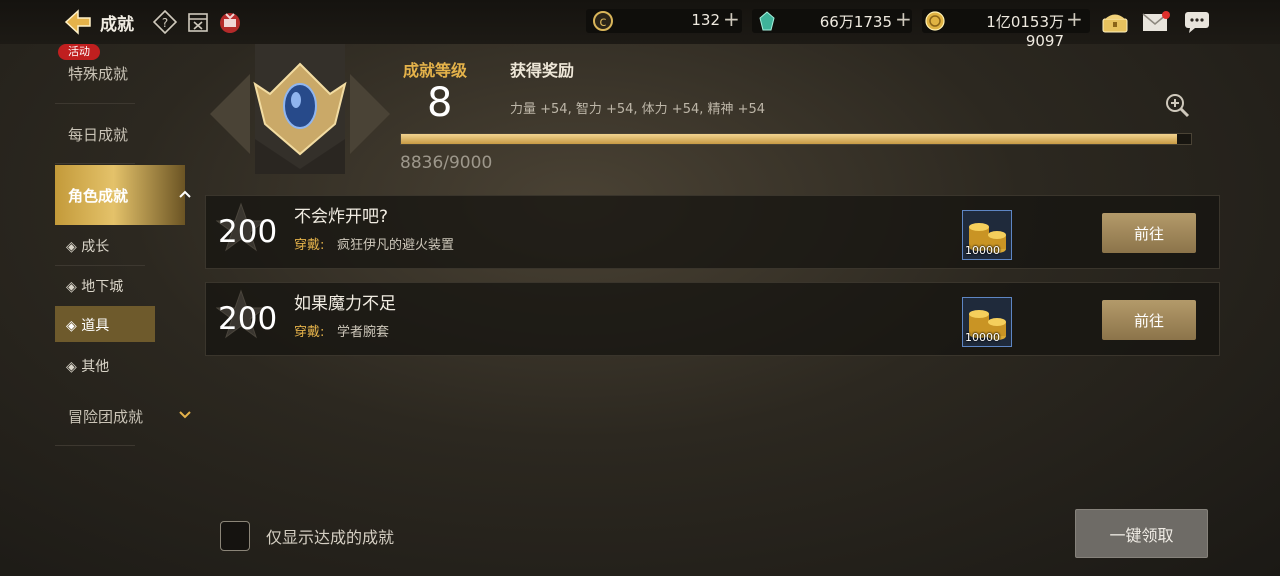  I want to click on mail-icon, so click(1156, 22).